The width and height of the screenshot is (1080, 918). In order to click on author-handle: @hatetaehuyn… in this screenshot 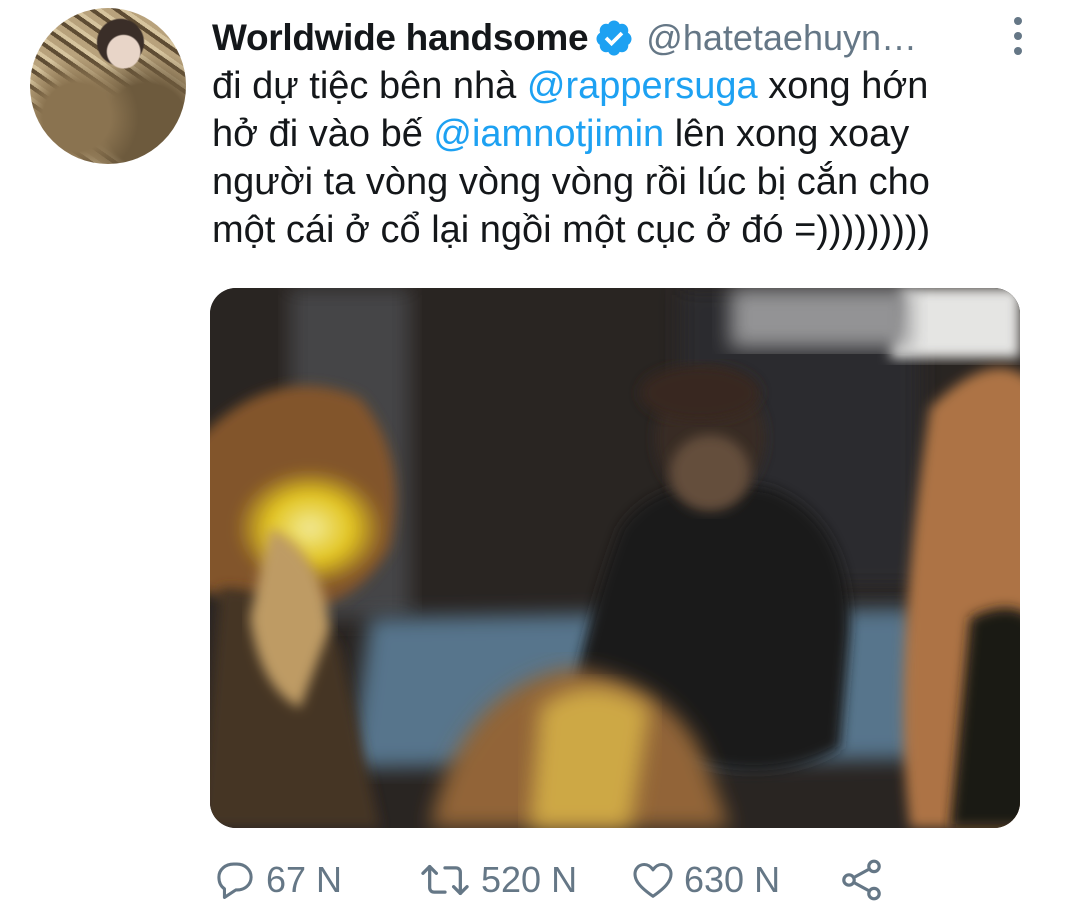, I will do `click(796, 38)`.